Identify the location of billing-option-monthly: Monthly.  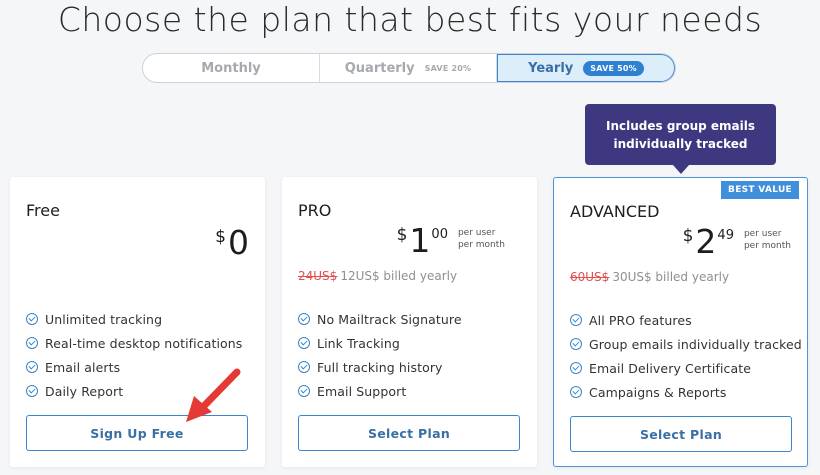
(231, 68).